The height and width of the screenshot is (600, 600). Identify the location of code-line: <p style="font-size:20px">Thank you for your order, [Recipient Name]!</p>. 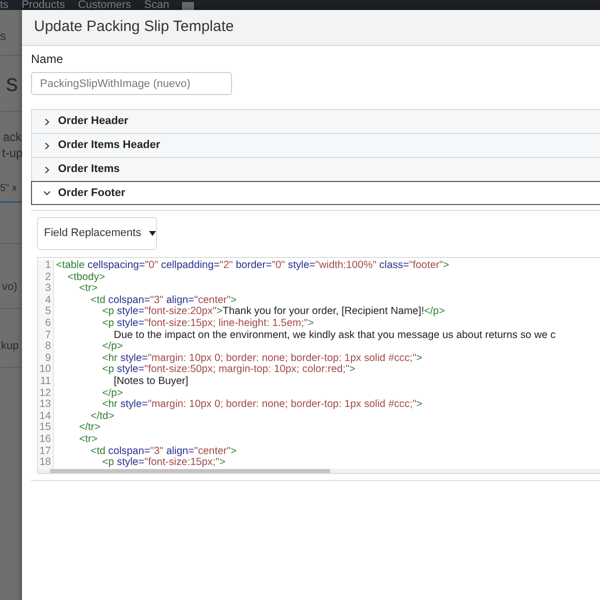
(273, 312).